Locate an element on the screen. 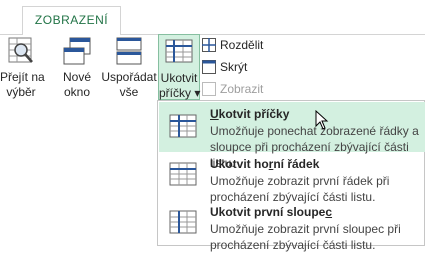  freeze-top-row-icon is located at coordinates (183, 174).